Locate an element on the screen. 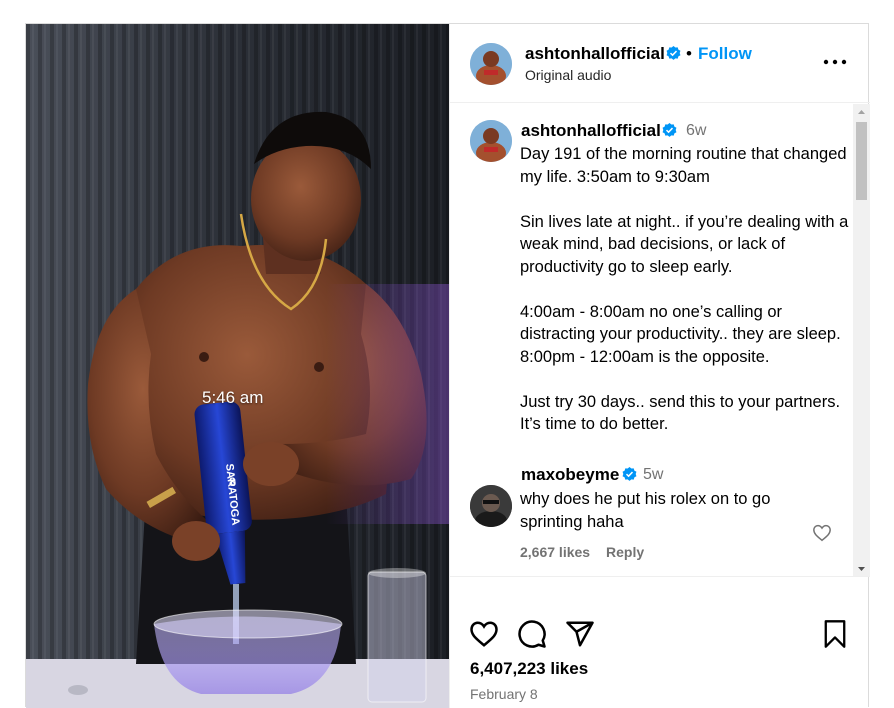 This screenshot has height=708, width=894. follow-button: Follow is located at coordinates (725, 54).